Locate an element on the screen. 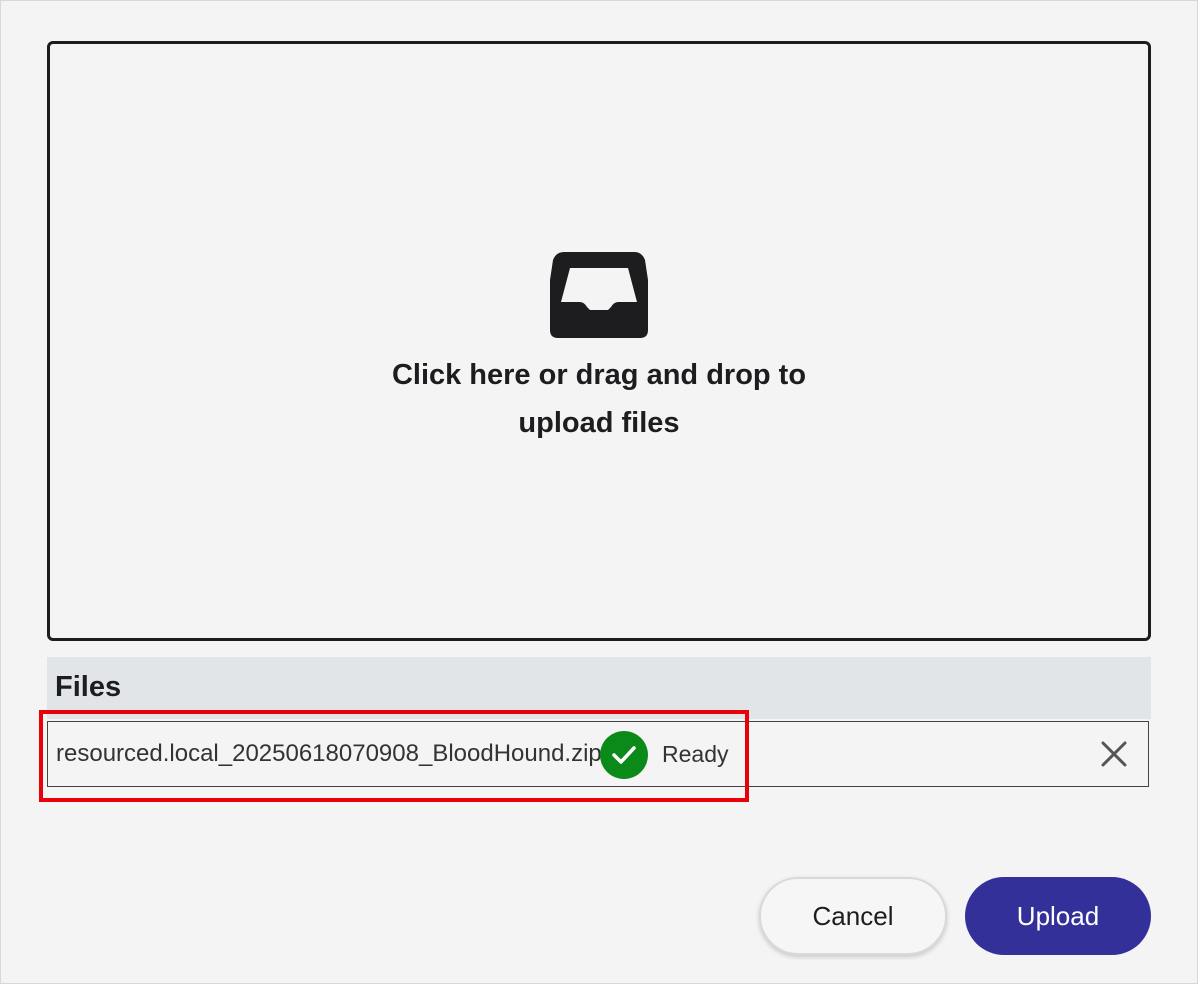  file-status: Ready is located at coordinates (695, 754).